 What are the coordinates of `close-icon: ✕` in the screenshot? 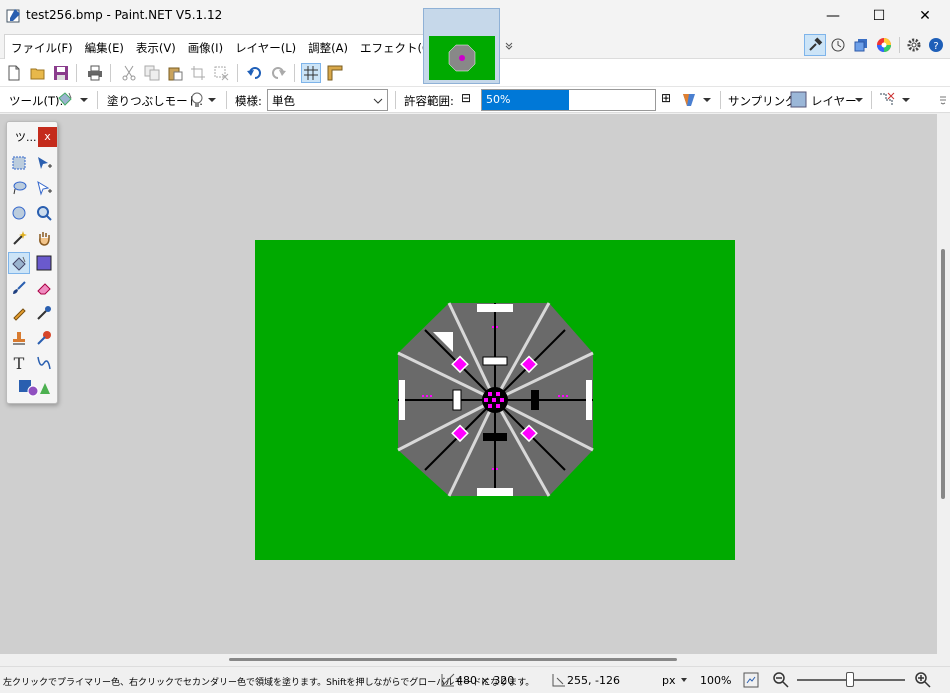 It's located at (925, 16).